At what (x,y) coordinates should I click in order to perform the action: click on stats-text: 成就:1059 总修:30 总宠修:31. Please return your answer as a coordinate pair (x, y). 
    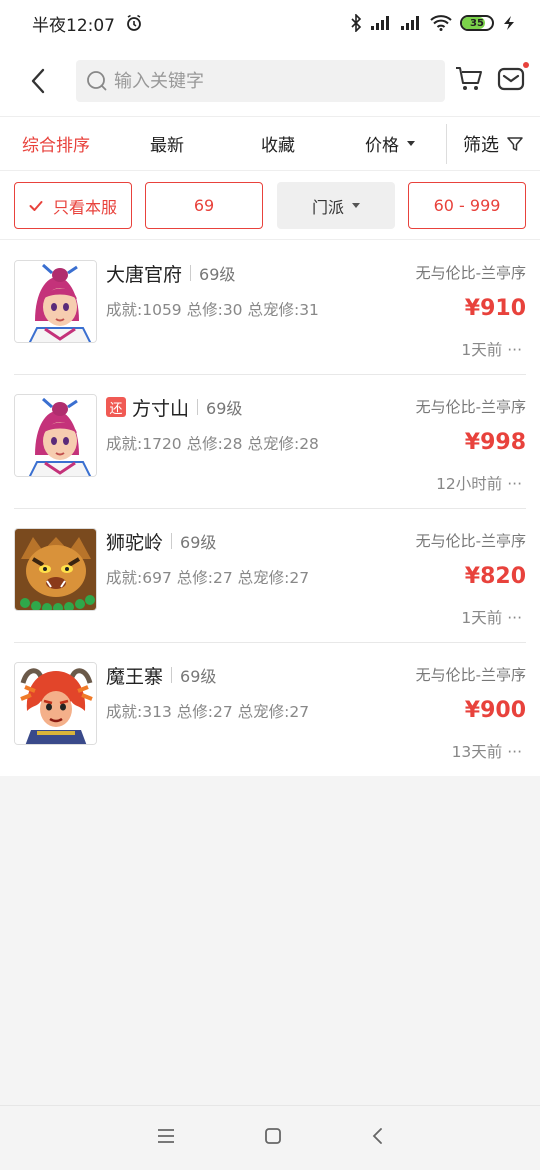
    Looking at the image, I should click on (212, 310).